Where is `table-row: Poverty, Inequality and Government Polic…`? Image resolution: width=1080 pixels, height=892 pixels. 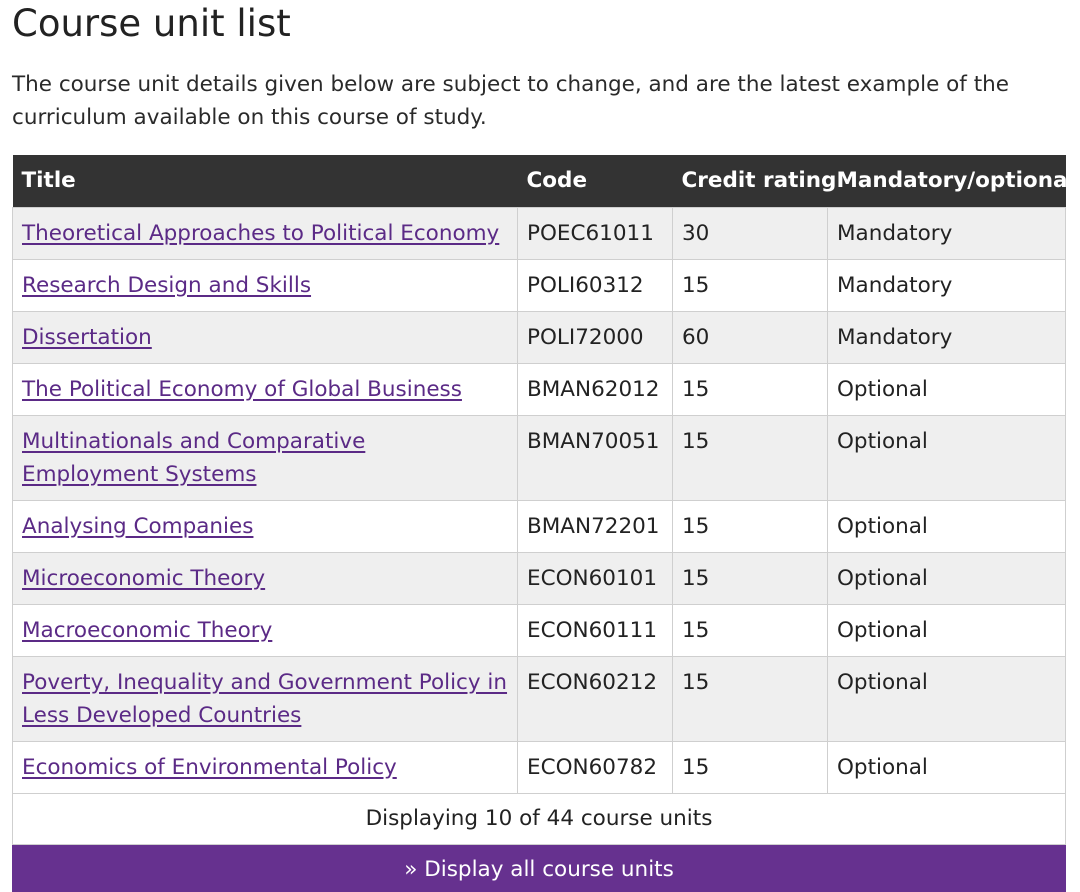 table-row: Poverty, Inequality and Government Polic… is located at coordinates (539, 698).